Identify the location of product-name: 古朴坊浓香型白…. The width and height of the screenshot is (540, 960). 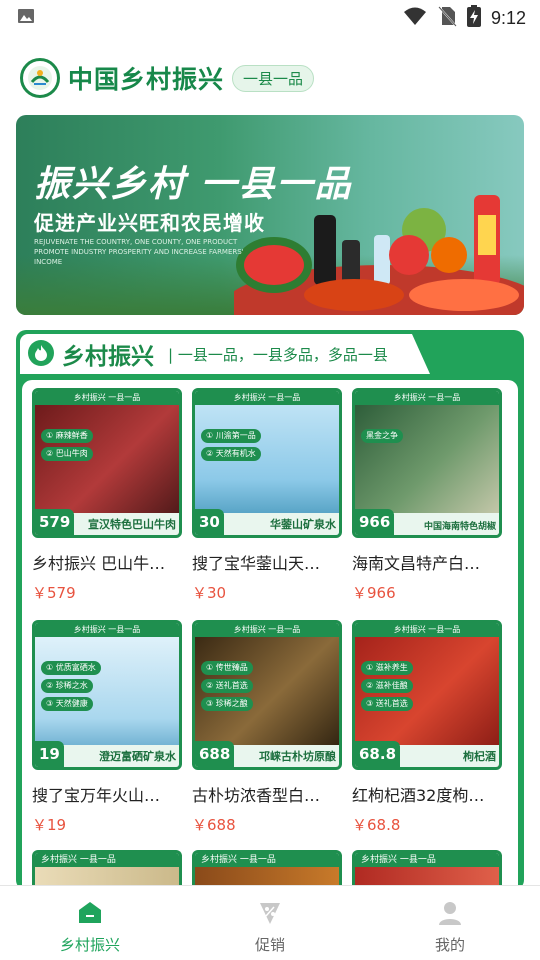
(256, 795).